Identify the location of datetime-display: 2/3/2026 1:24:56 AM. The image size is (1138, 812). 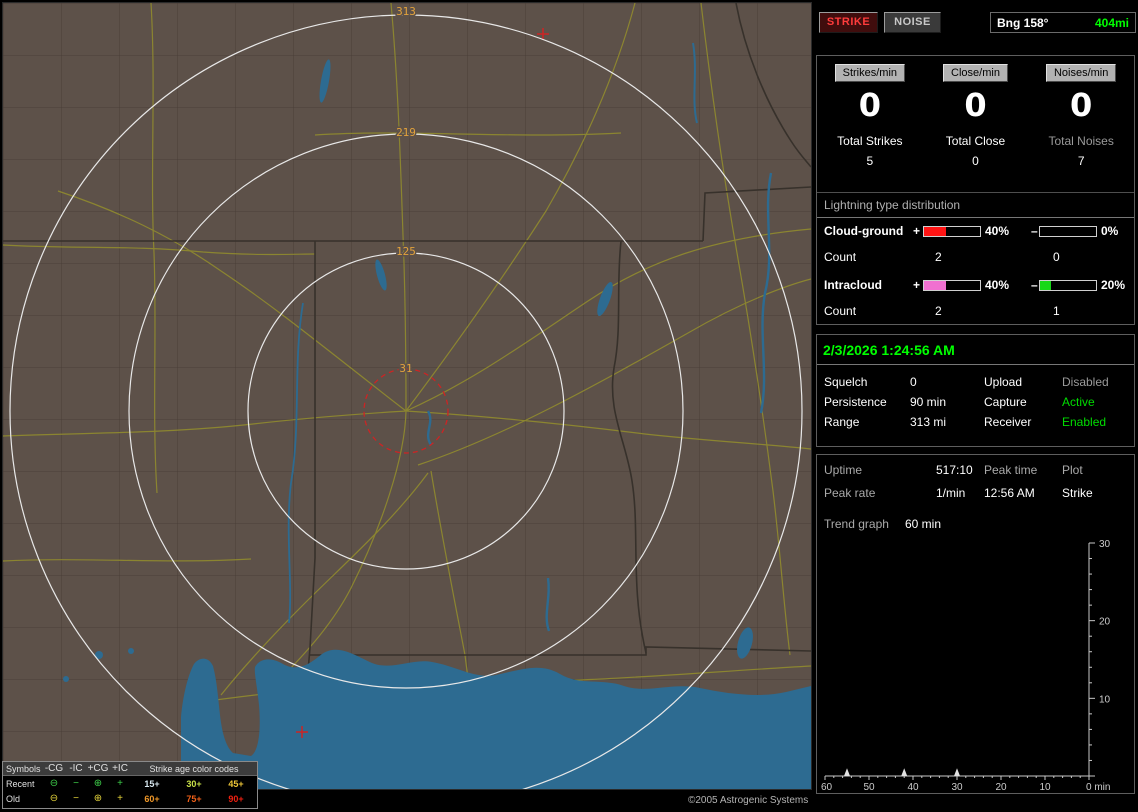
(889, 350).